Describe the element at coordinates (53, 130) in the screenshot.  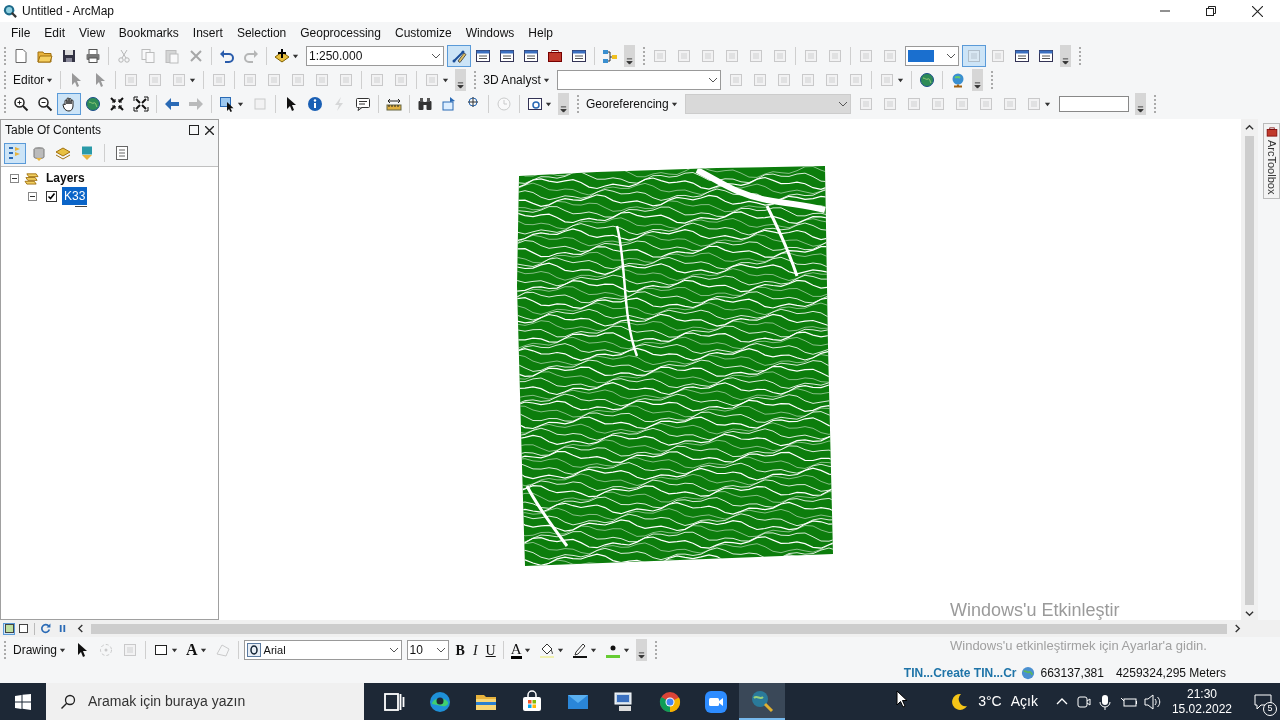
I see `panel-title: Table Of Contents` at that location.